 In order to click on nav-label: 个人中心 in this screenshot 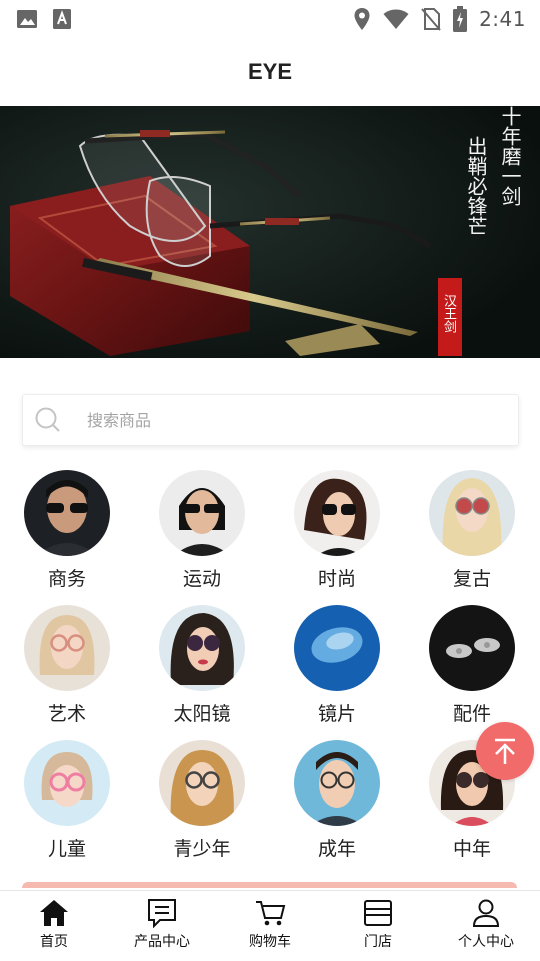, I will do `click(486, 942)`.